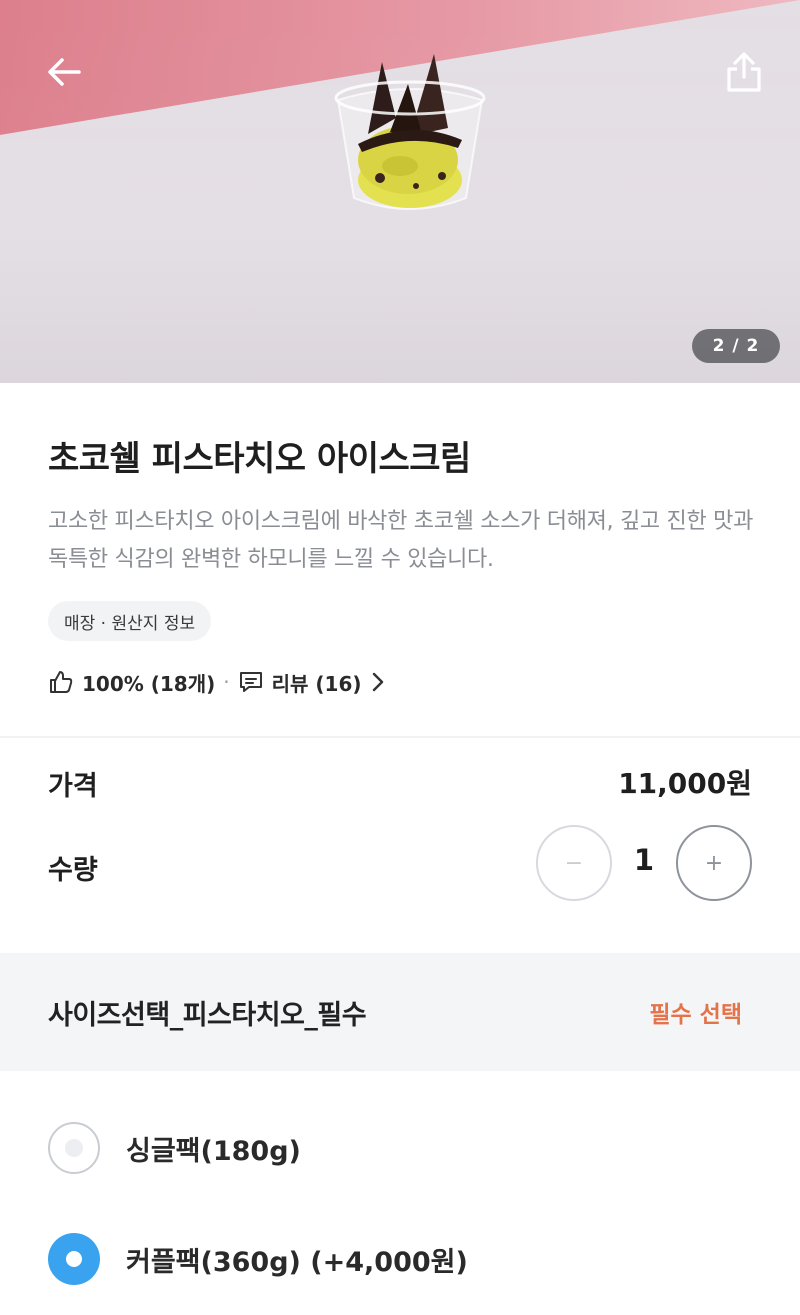 The width and height of the screenshot is (800, 1315). I want to click on plus-icon: +, so click(714, 863).